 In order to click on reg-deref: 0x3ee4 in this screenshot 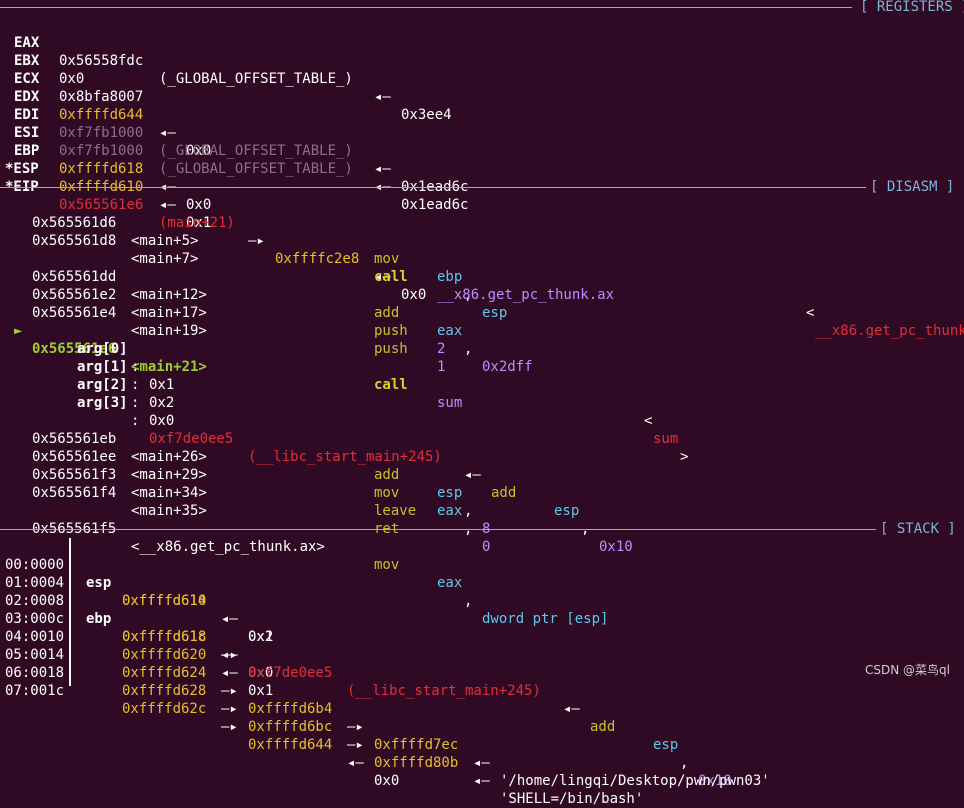, I will do `click(426, 115)`.